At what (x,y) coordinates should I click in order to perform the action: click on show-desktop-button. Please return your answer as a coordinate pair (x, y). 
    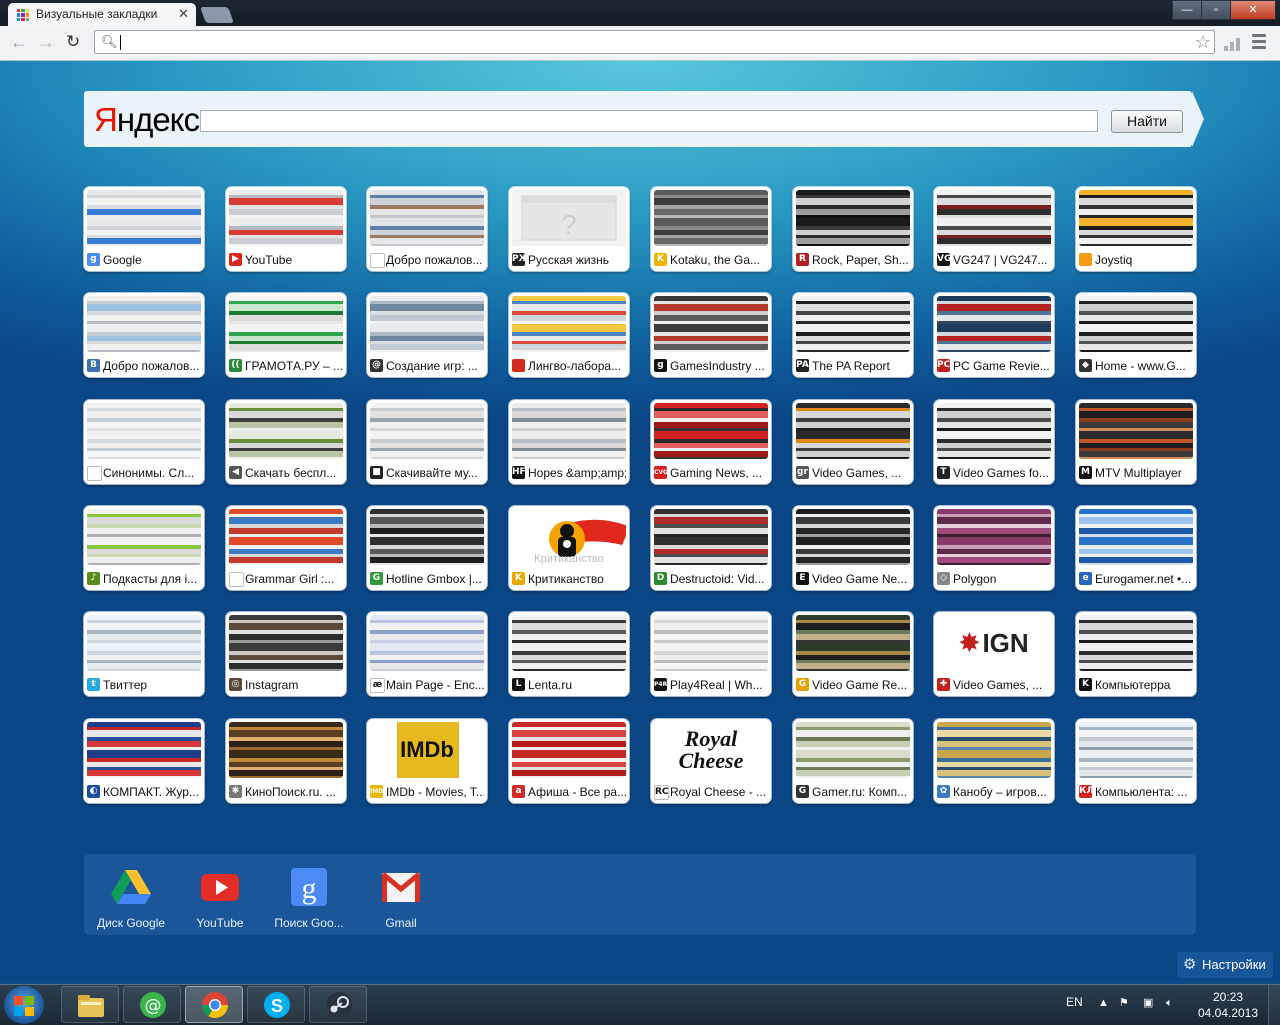
    Looking at the image, I should click on (1274, 1005).